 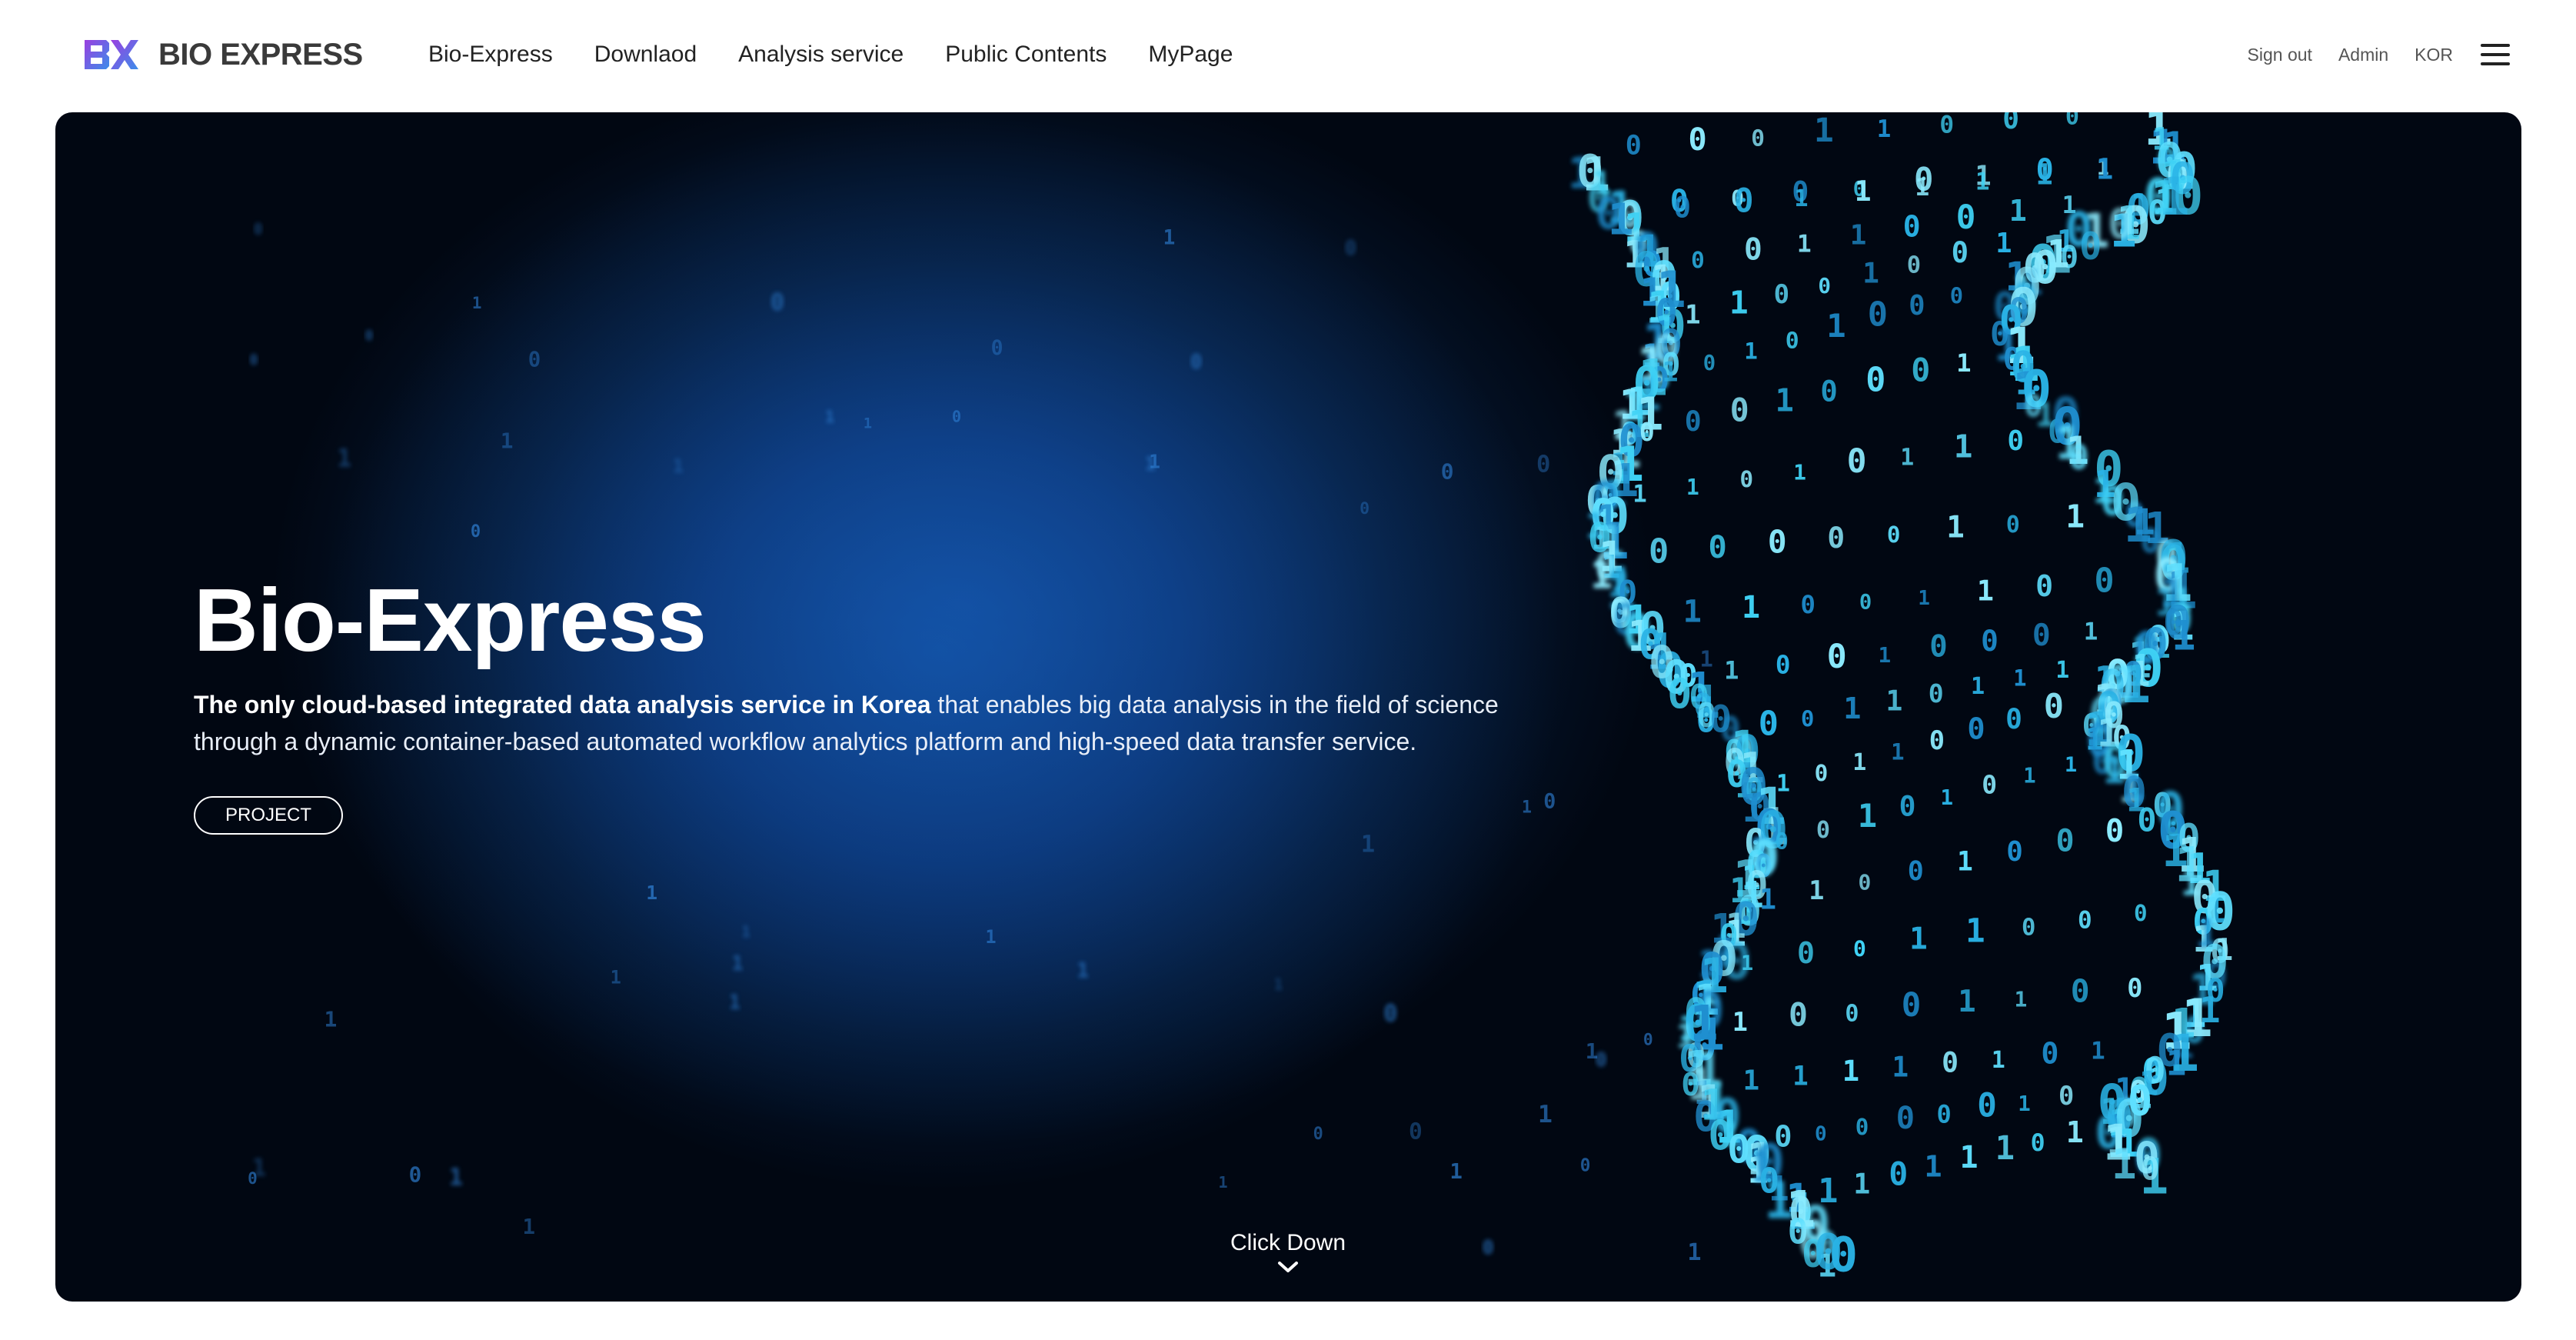 What do you see at coordinates (1026, 55) in the screenshot?
I see `nav-item-public-contents: Public Contents` at bounding box center [1026, 55].